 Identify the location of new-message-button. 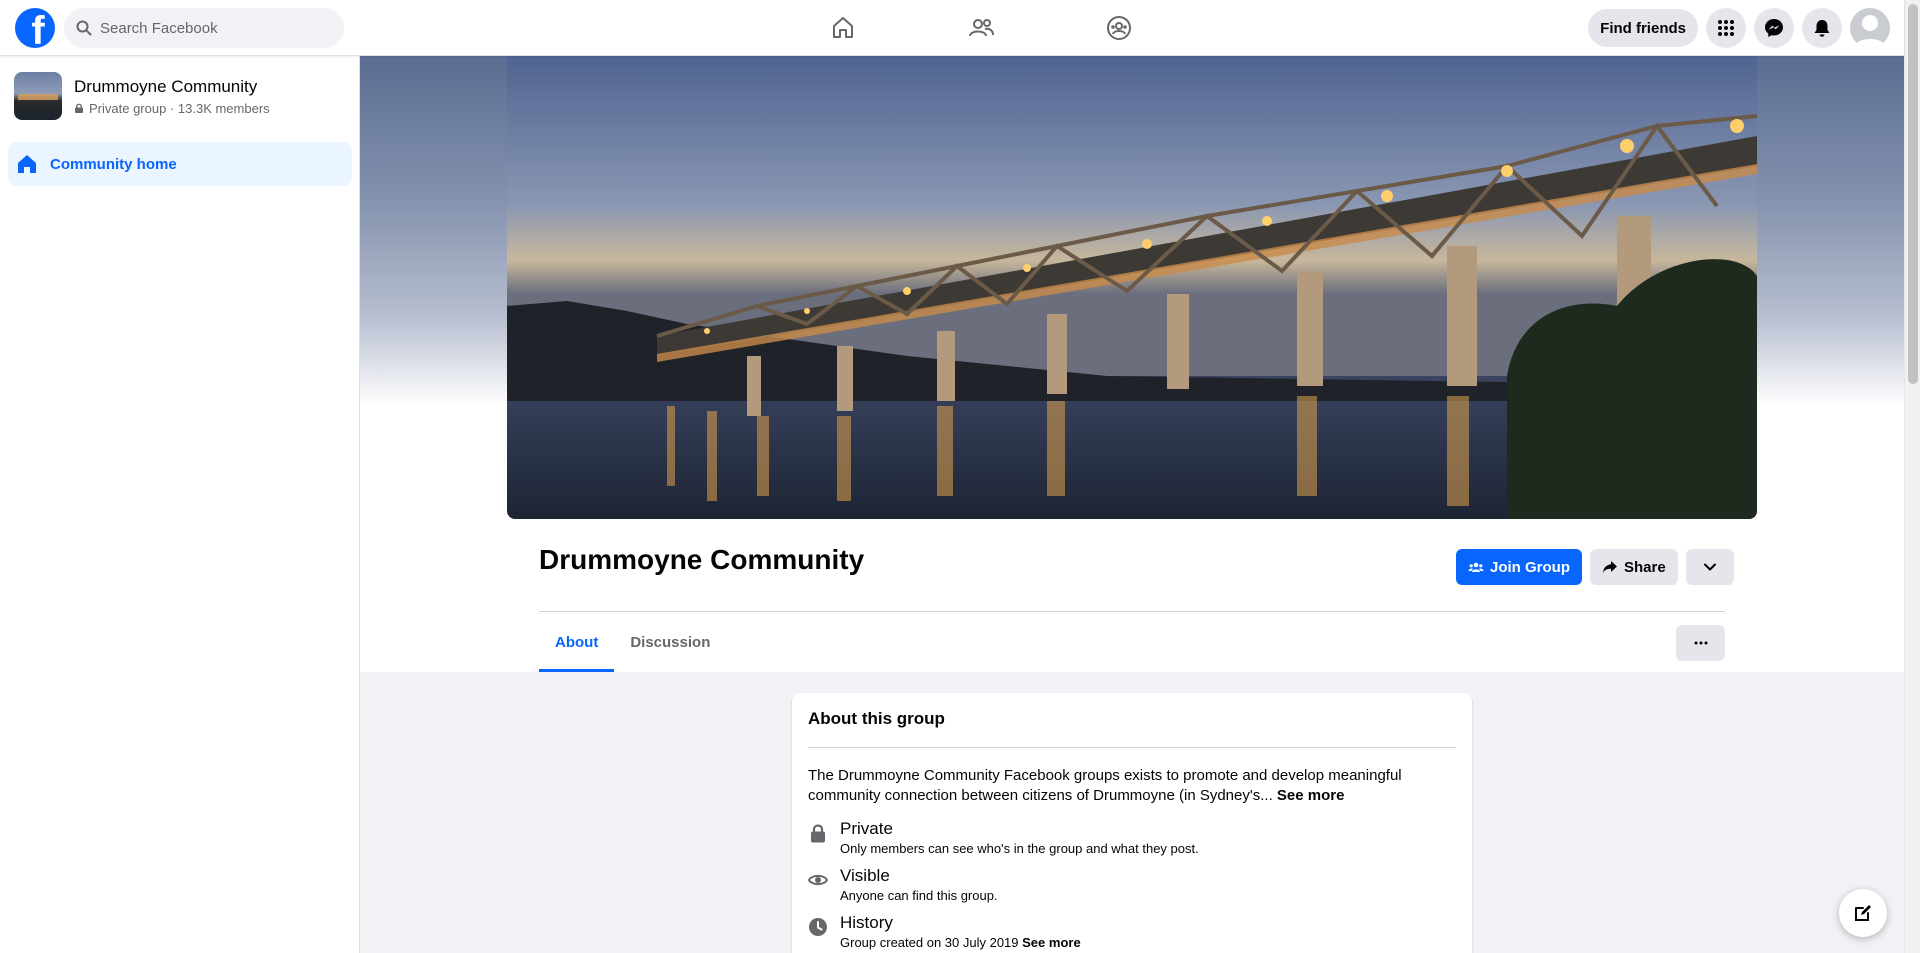
(1863, 913).